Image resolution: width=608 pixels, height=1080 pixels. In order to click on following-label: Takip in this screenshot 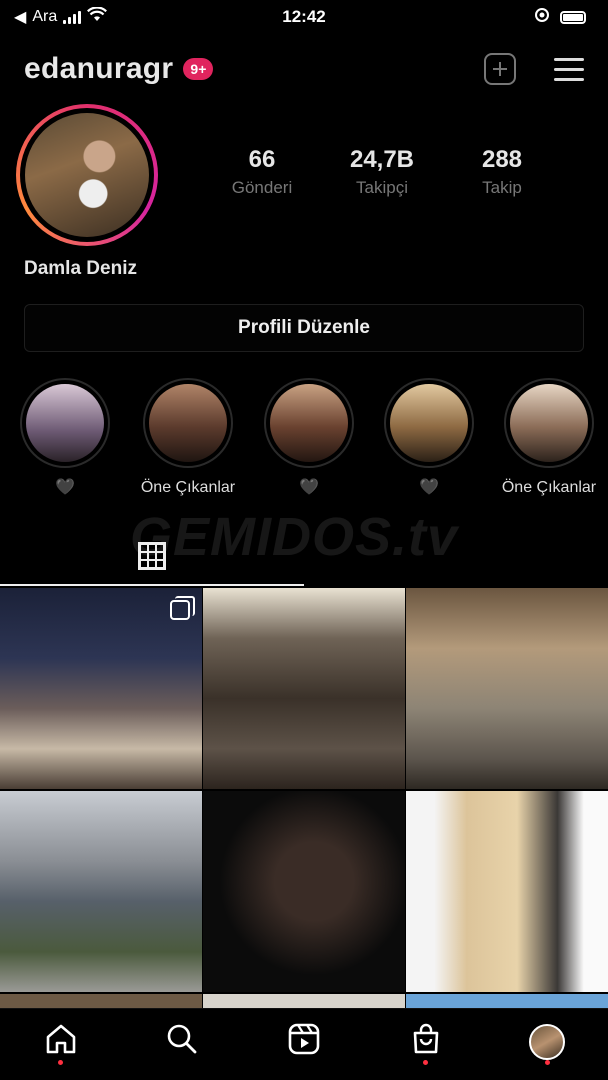, I will do `click(502, 187)`.